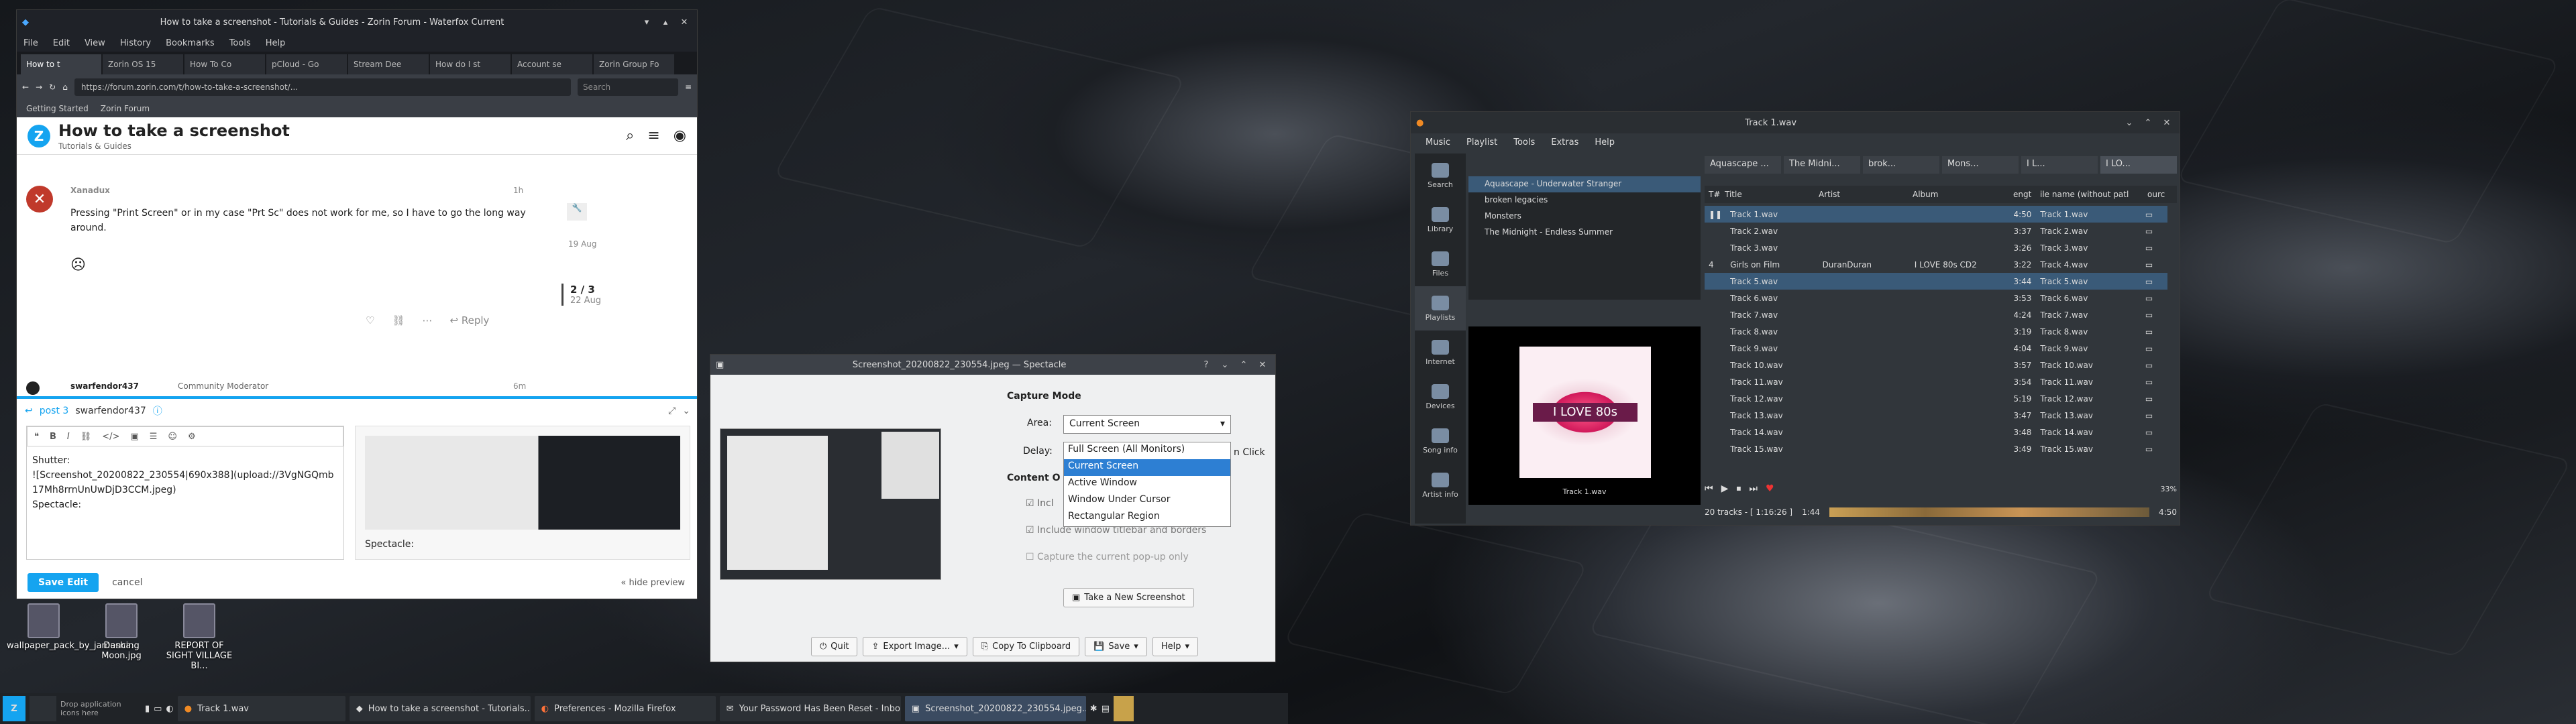 The height and width of the screenshot is (724, 2576). I want to click on browser-tab: Stream Dee, so click(388, 64).